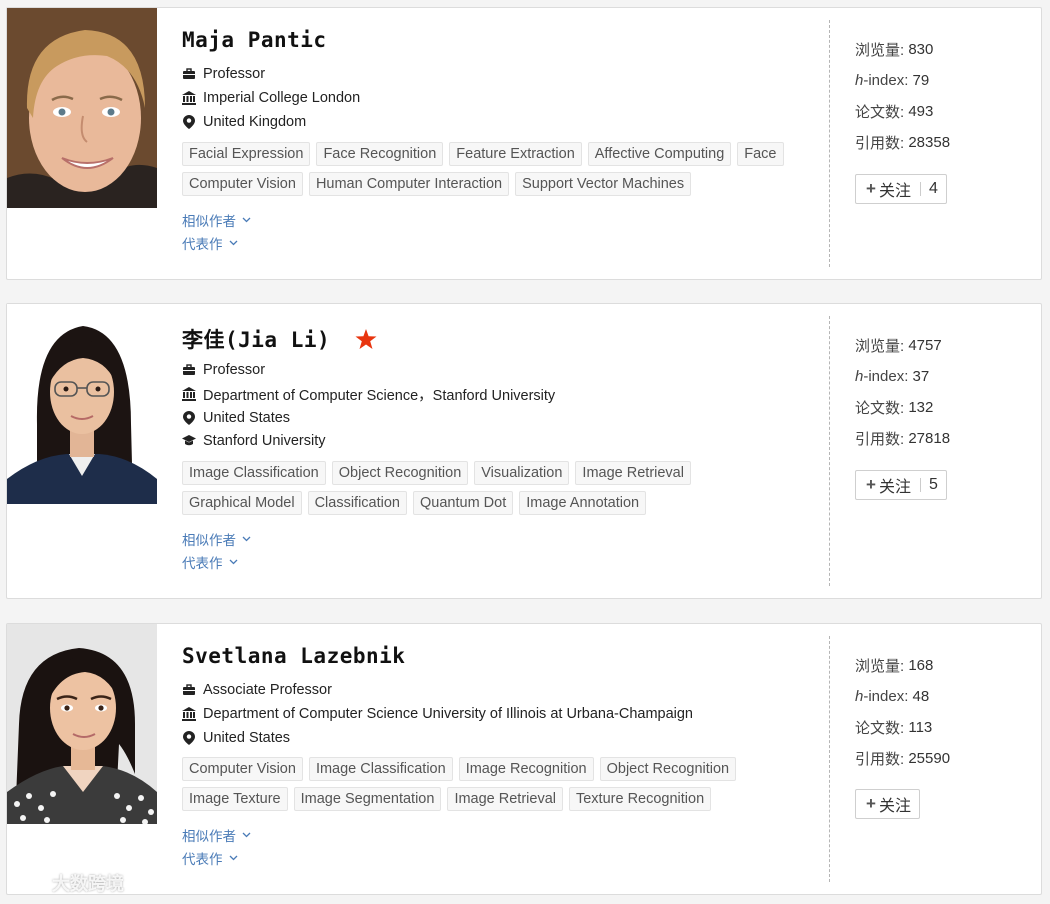 Image resolution: width=1050 pixels, height=904 pixels. I want to click on hindex-label: -index:, so click(886, 376).